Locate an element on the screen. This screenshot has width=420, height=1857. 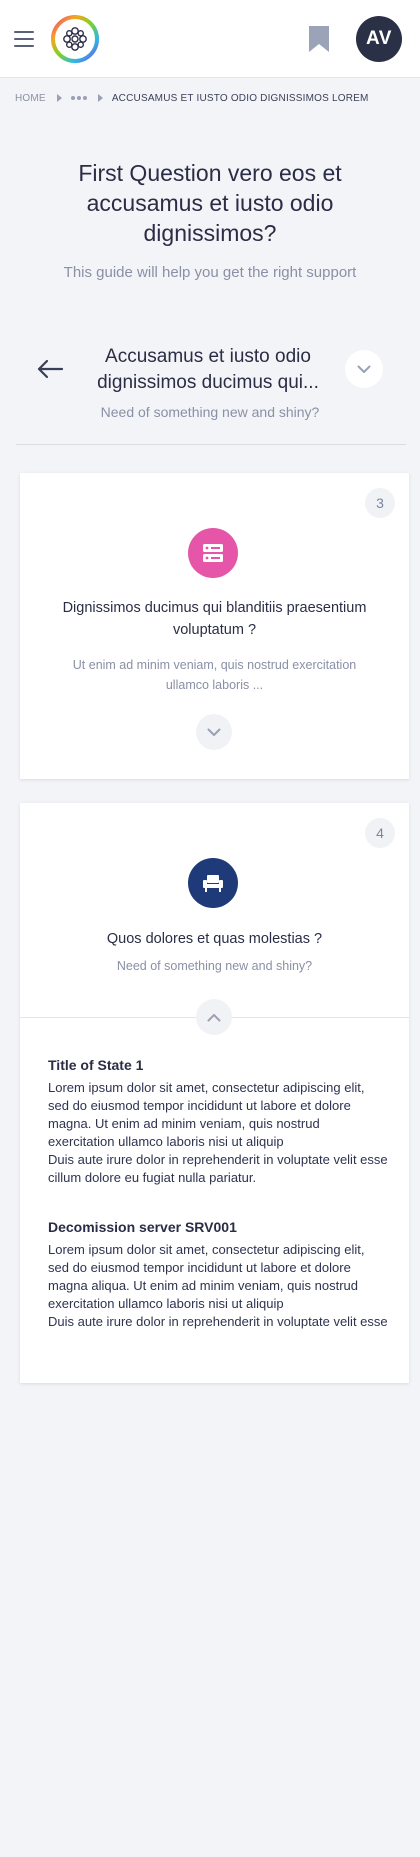
chevron-up-icon is located at coordinates (214, 1017).